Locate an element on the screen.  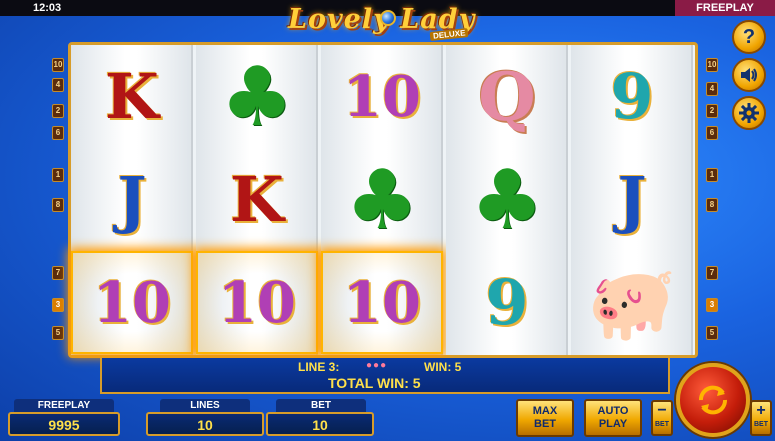
help-button: ? is located at coordinates (749, 37).